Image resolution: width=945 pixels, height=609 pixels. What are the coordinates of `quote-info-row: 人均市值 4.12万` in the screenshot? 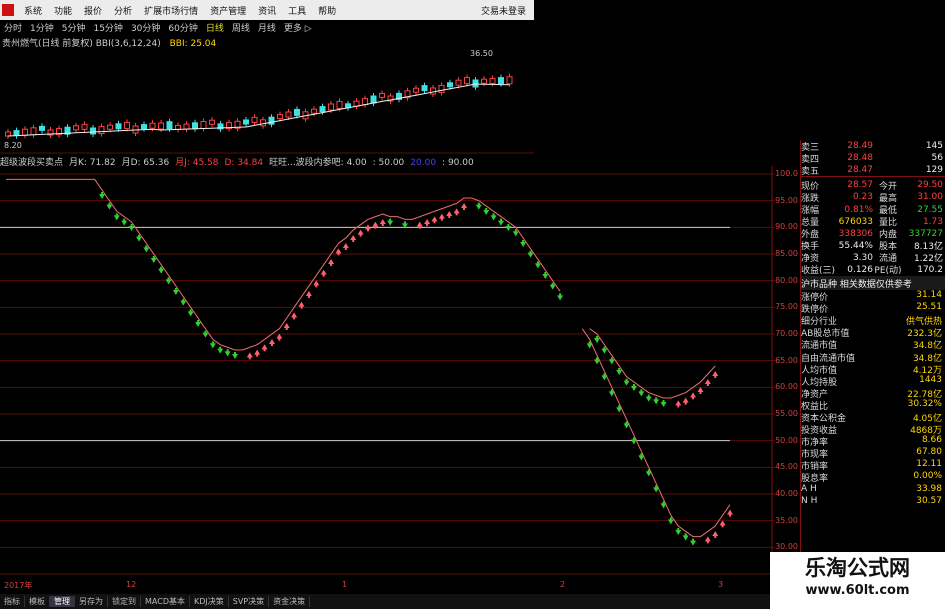 It's located at (873, 369).